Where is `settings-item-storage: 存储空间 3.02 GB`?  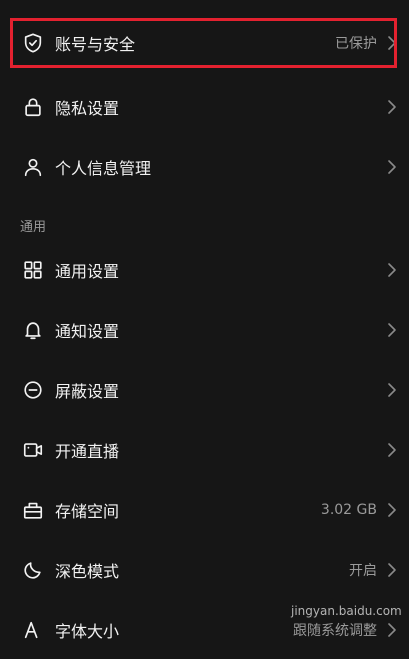 settings-item-storage: 存储空间 3.02 GB is located at coordinates (204, 510).